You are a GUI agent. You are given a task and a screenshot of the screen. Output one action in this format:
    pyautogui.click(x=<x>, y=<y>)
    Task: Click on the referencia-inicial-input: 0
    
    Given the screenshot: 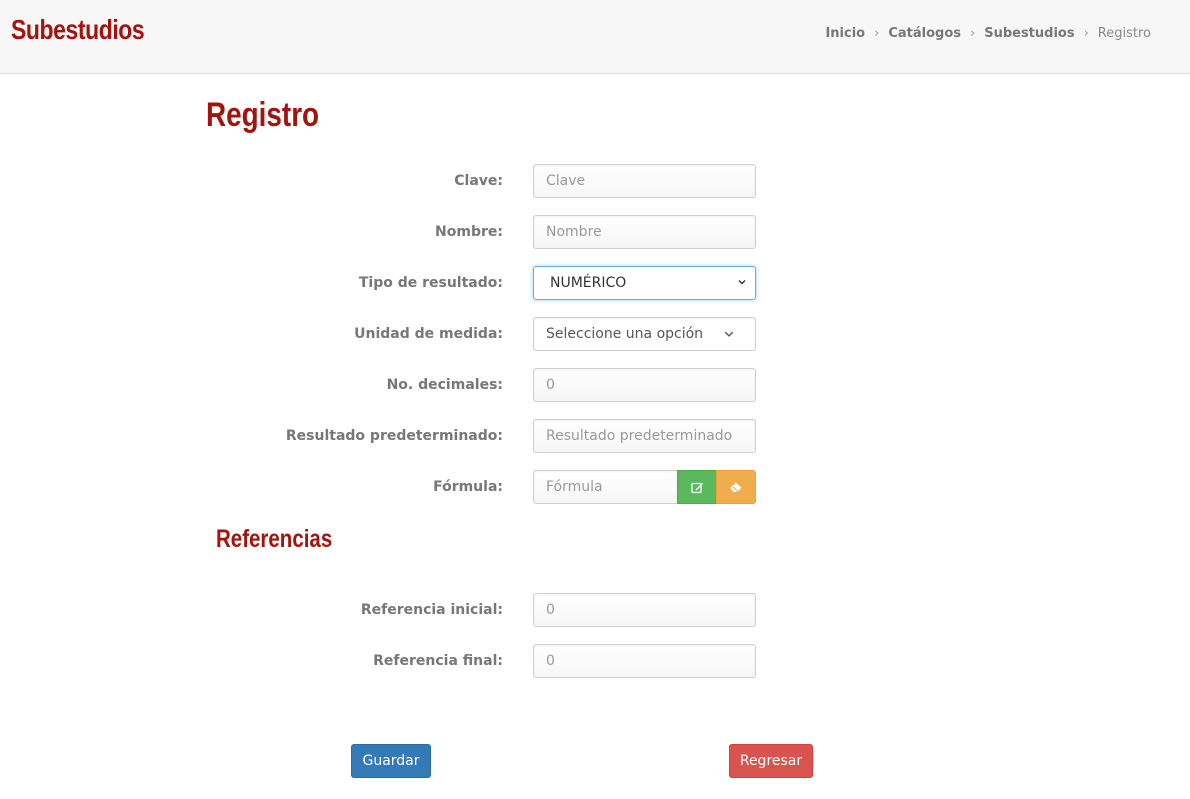 What is the action you would take?
    pyautogui.click(x=644, y=610)
    